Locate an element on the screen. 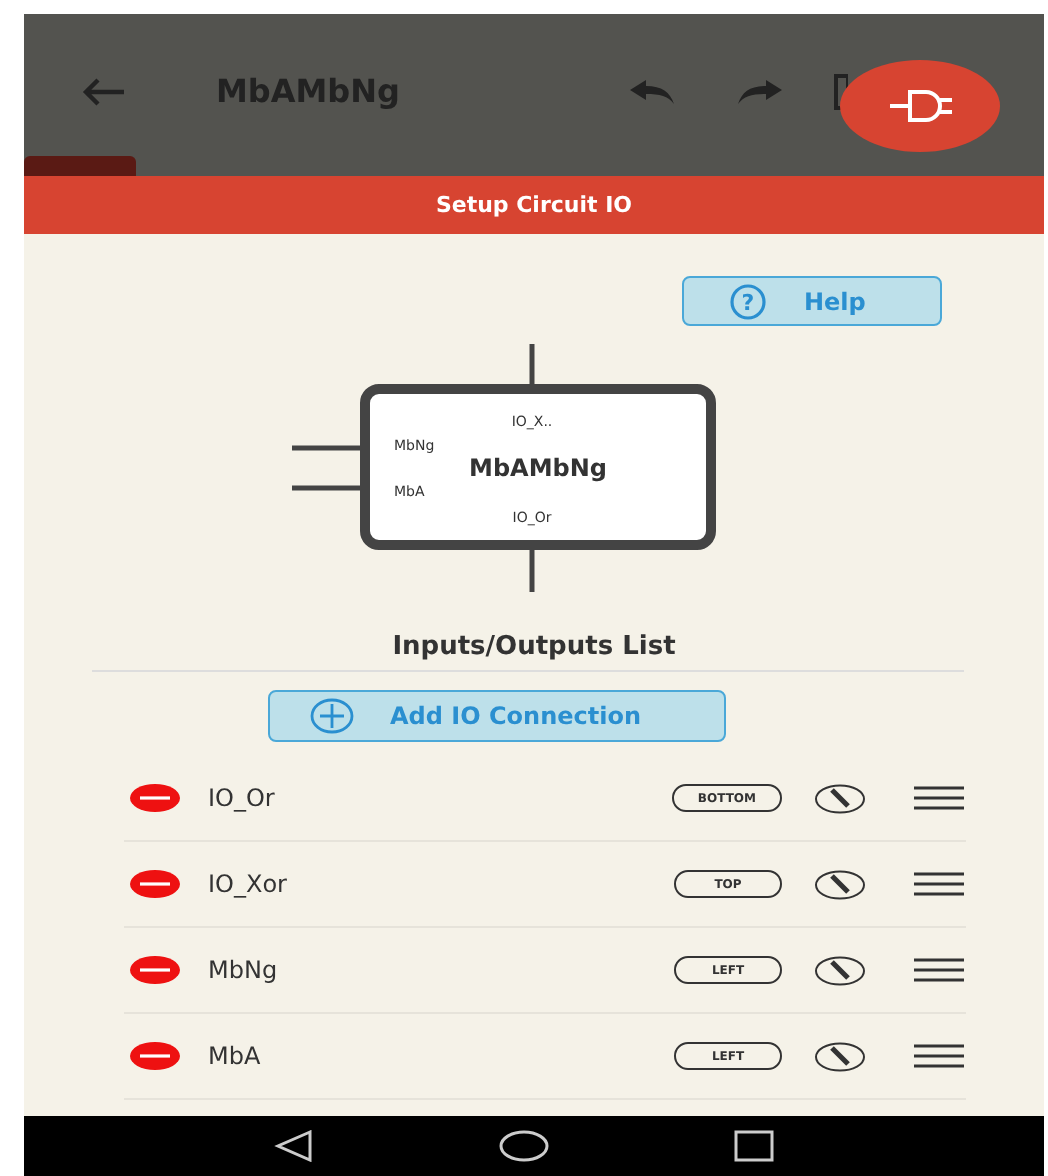  io-name: IO_Xor is located at coordinates (248, 884).